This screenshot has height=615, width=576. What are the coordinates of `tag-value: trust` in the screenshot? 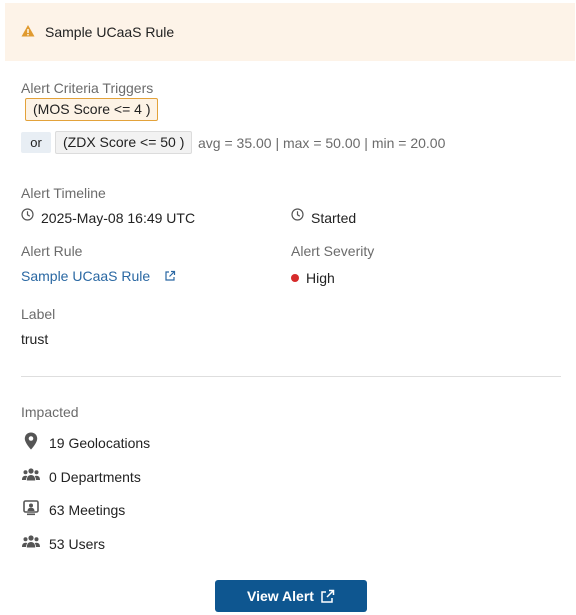 It's located at (35, 339).